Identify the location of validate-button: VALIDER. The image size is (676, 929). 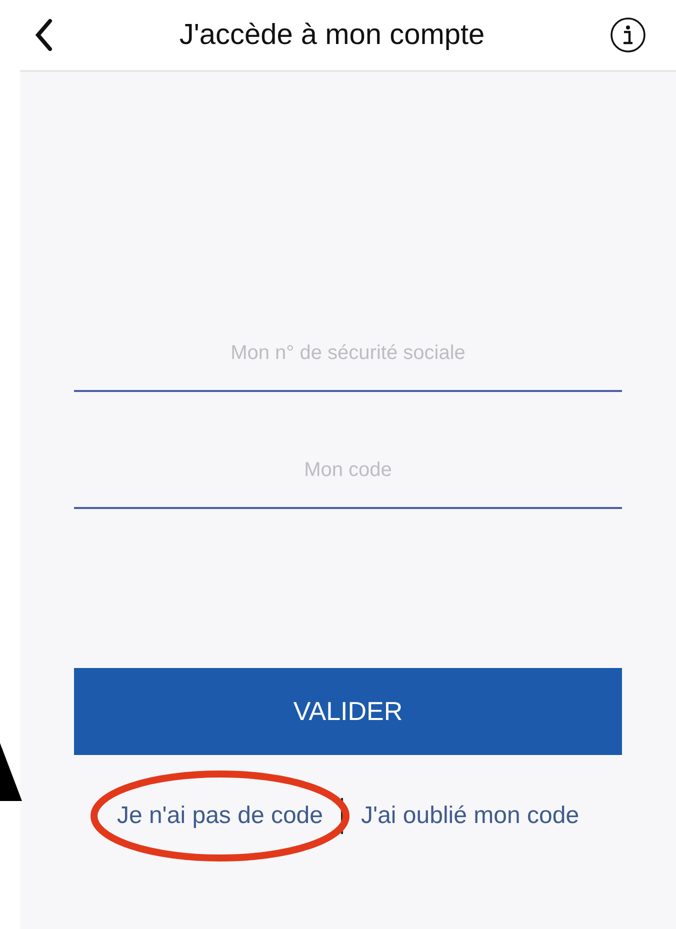
(348, 711).